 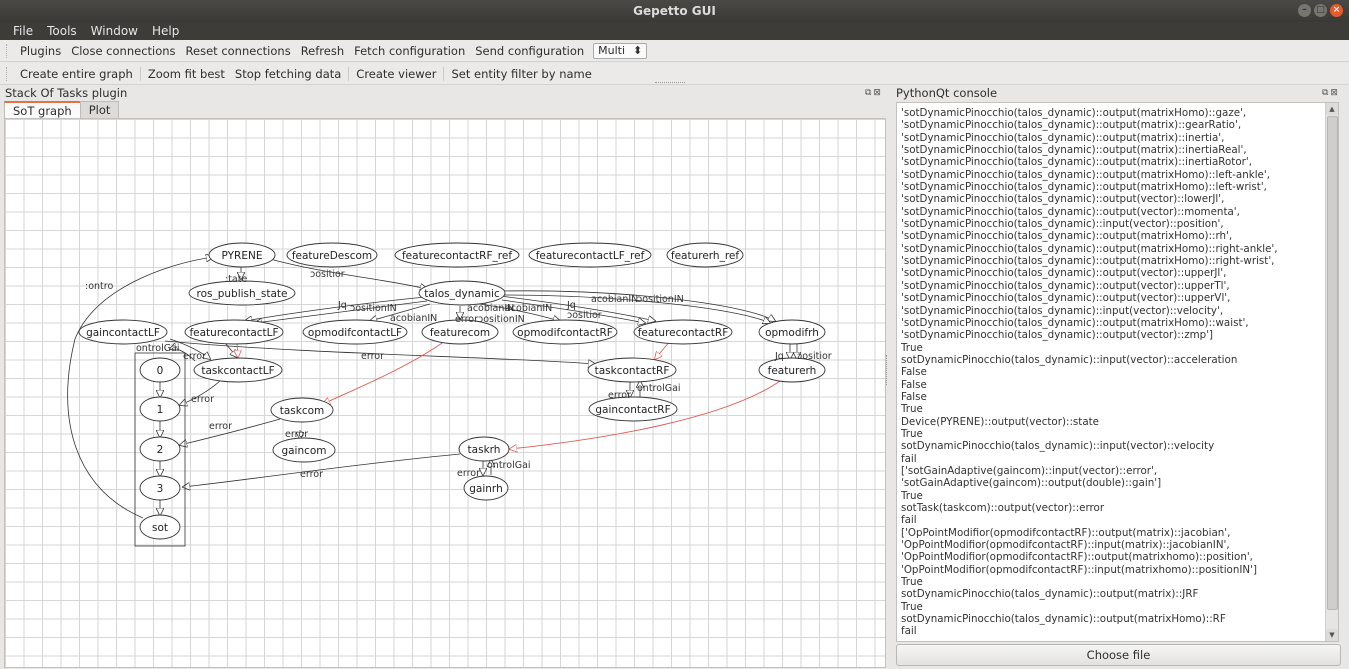 What do you see at coordinates (322, 51) in the screenshot?
I see `refresh-button: Refresh` at bounding box center [322, 51].